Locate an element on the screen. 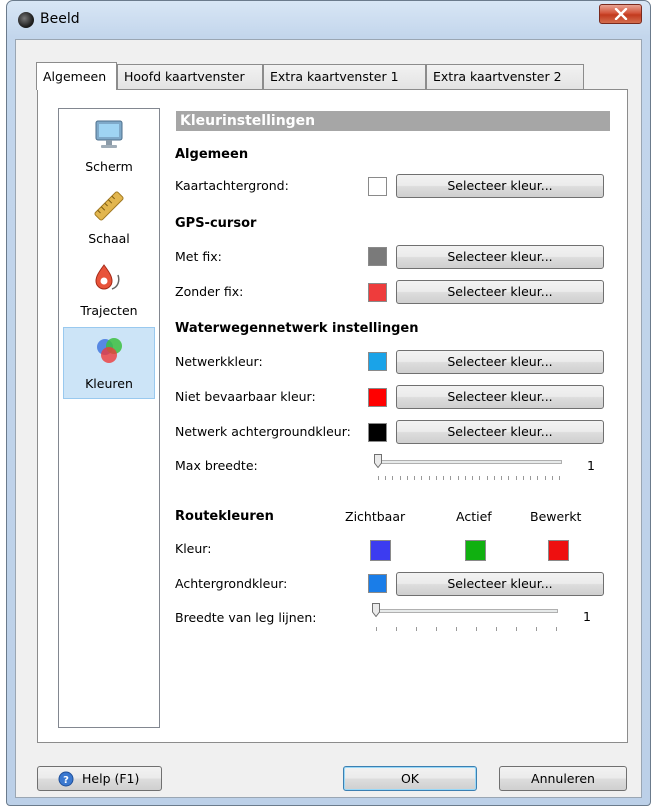  title-bar: Beeld is located at coordinates (328, 20).